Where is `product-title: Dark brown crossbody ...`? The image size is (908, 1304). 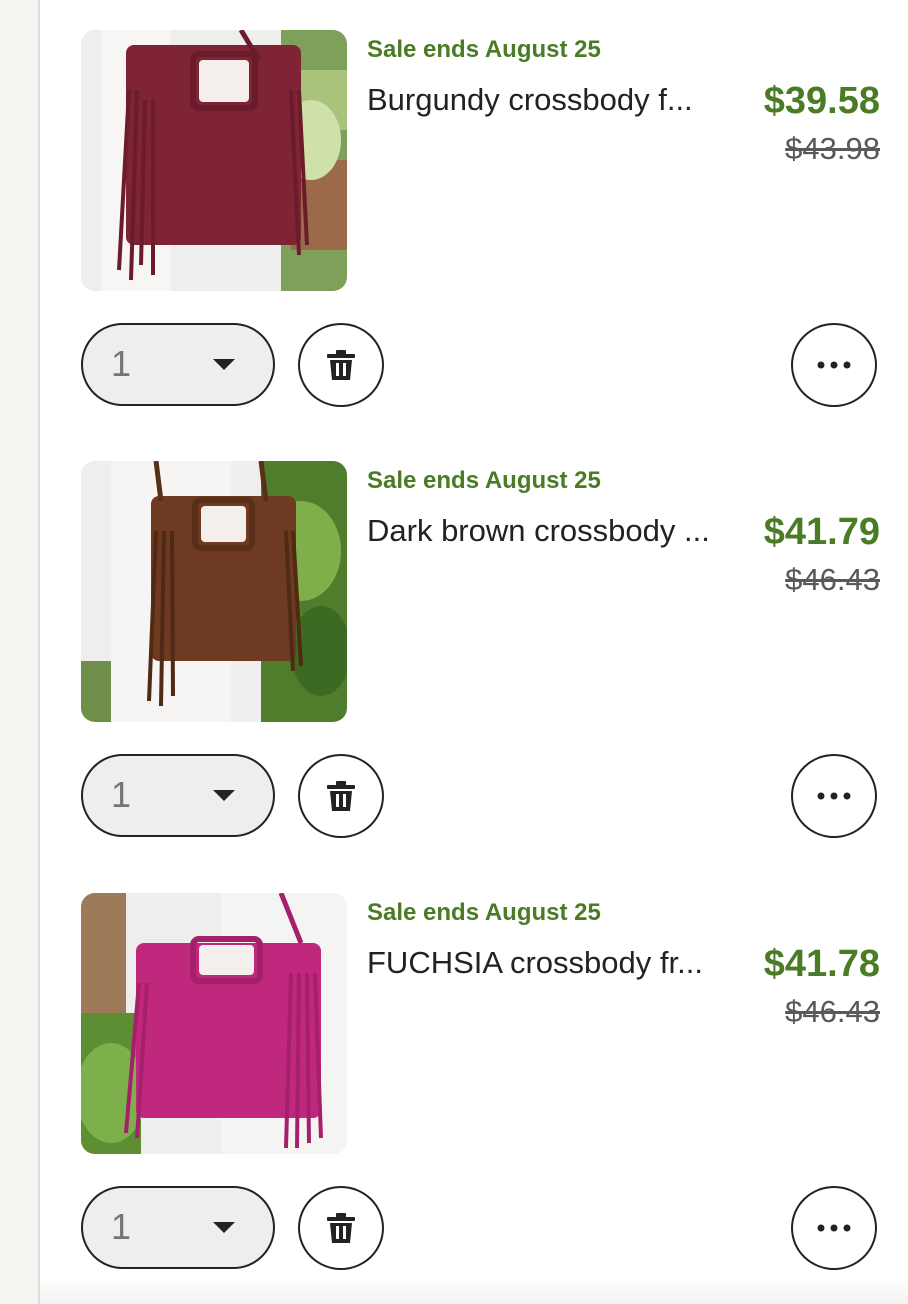 product-title: Dark brown crossbody ... is located at coordinates (557, 531).